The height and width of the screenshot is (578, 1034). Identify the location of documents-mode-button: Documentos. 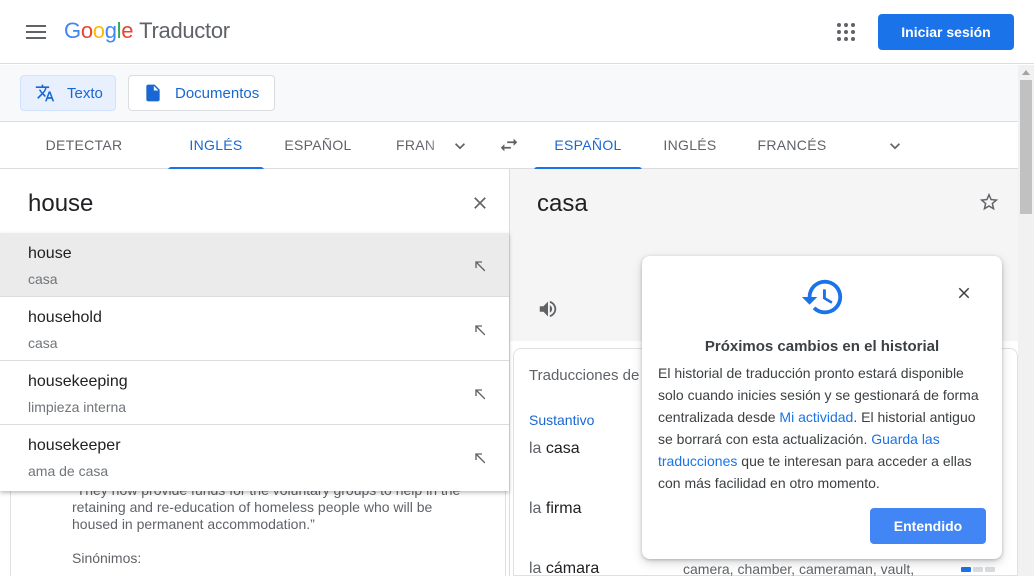
(201, 93).